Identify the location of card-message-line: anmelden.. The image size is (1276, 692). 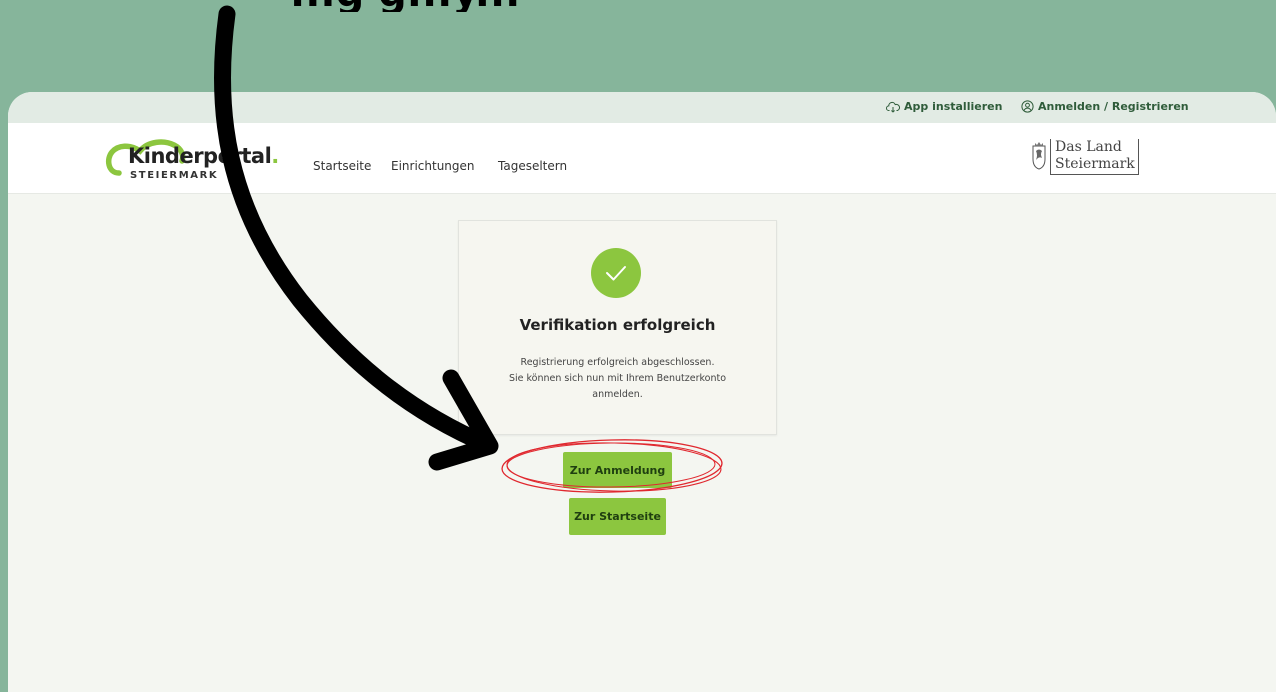
(617, 394).